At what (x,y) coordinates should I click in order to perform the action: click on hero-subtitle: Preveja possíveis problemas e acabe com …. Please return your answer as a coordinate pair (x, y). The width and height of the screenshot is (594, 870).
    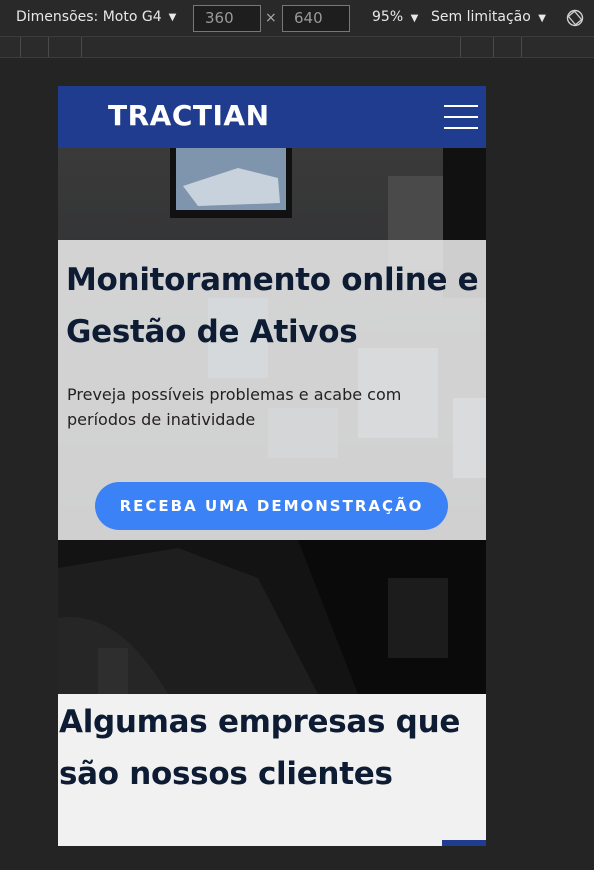
    Looking at the image, I should click on (234, 407).